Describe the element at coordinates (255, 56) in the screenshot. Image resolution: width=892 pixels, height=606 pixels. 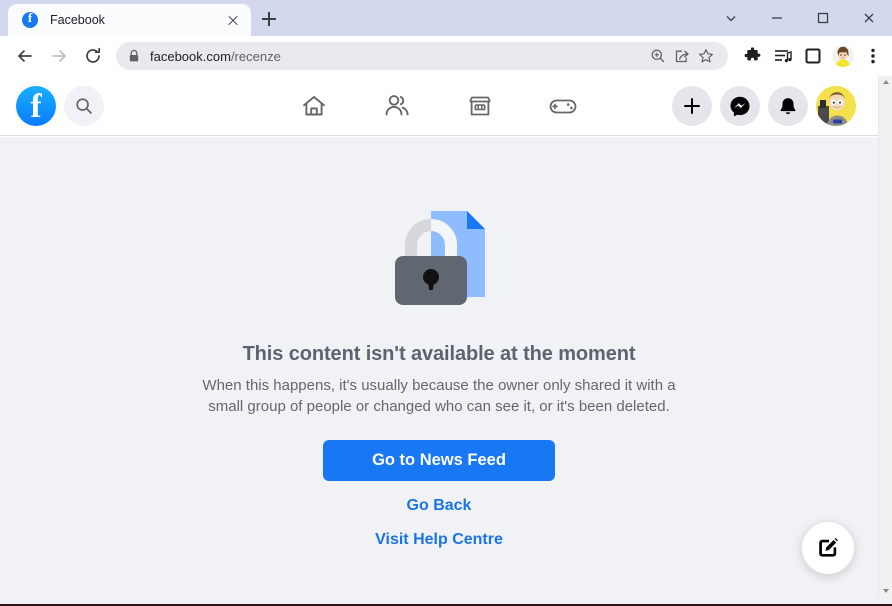
I see `url-path: /recenze` at that location.